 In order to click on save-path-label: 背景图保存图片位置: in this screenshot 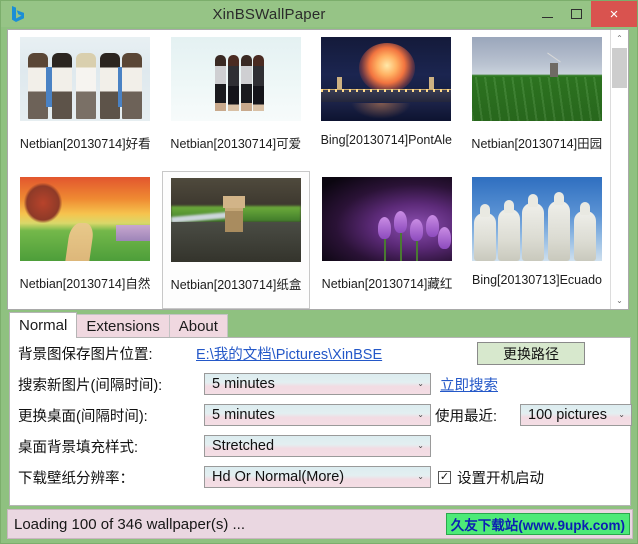, I will do `click(85, 355)`.